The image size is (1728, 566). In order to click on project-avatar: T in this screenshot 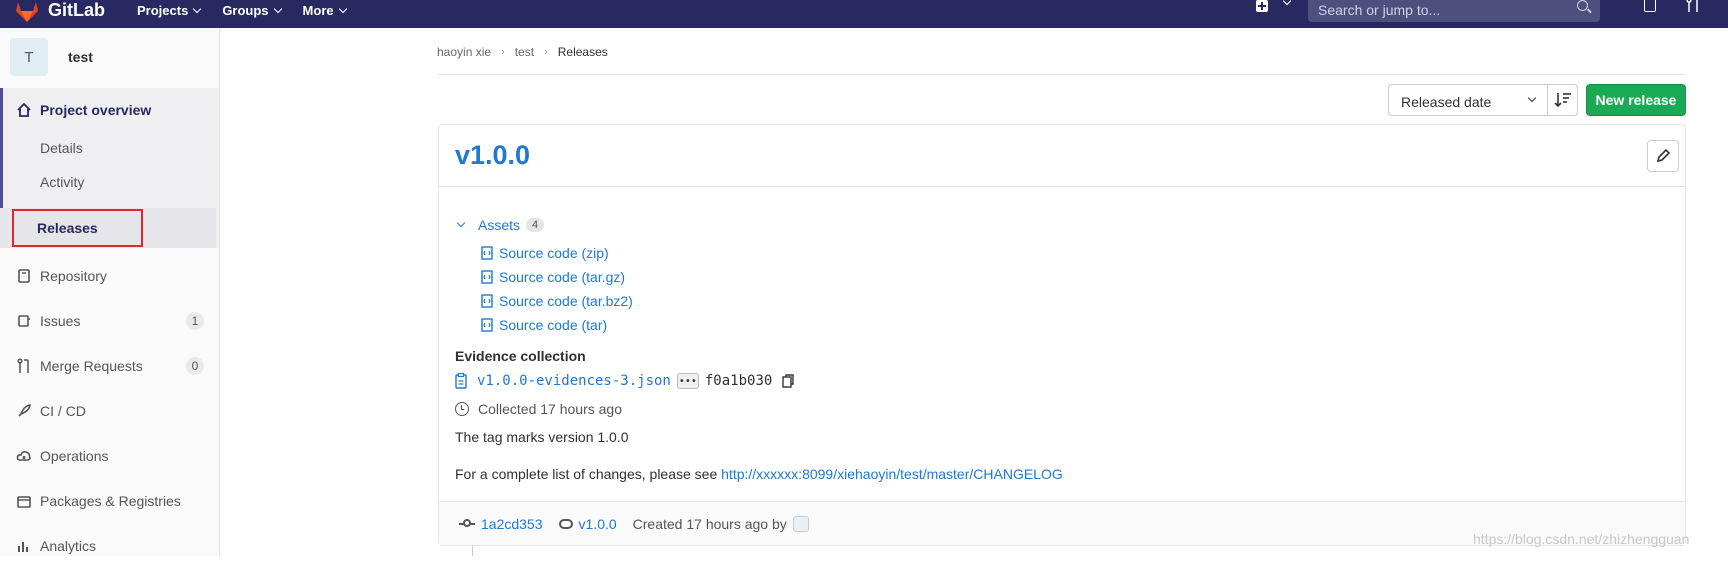, I will do `click(29, 57)`.